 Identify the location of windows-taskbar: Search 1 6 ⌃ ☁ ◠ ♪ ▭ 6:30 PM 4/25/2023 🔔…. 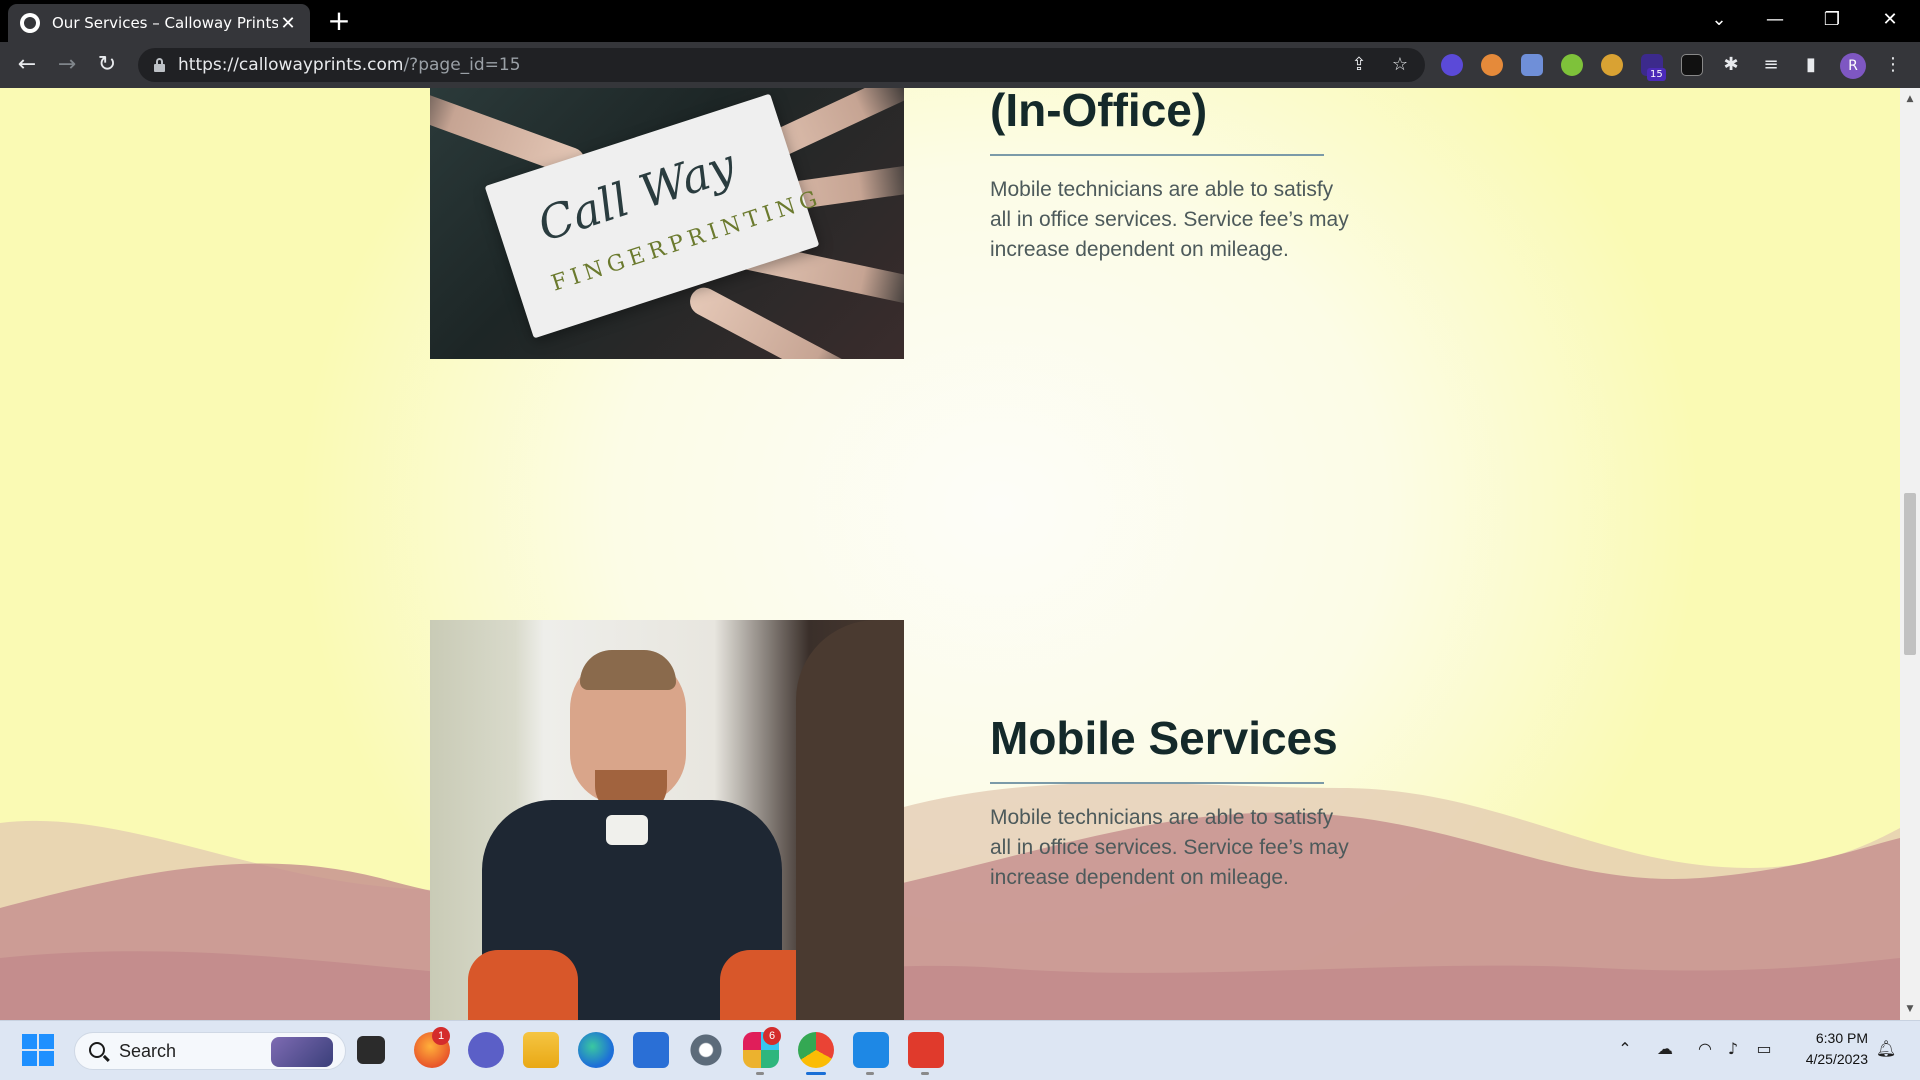
(960, 1050).